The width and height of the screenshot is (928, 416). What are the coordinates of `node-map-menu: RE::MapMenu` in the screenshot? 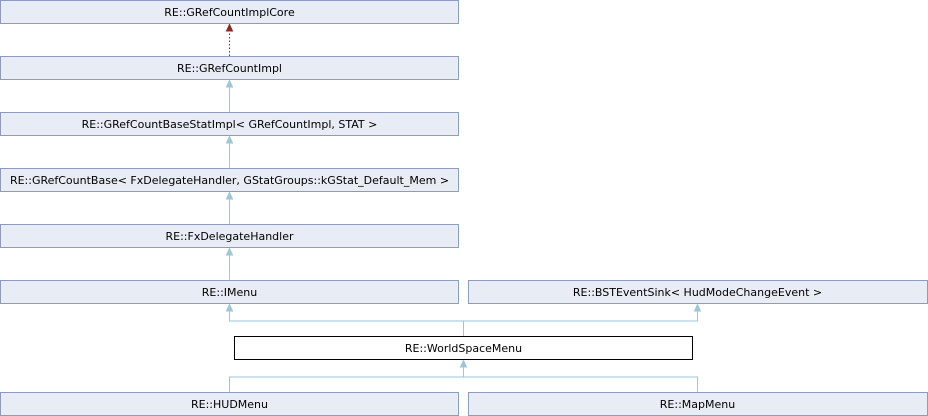 It's located at (698, 404).